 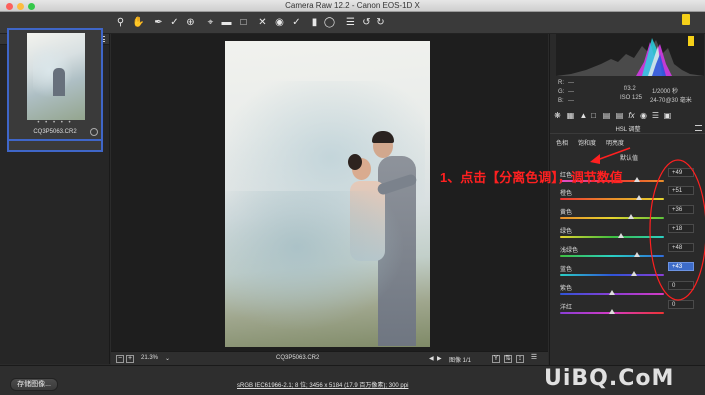 I want to click on red-eye-icon: ◉, so click(x=279, y=22).